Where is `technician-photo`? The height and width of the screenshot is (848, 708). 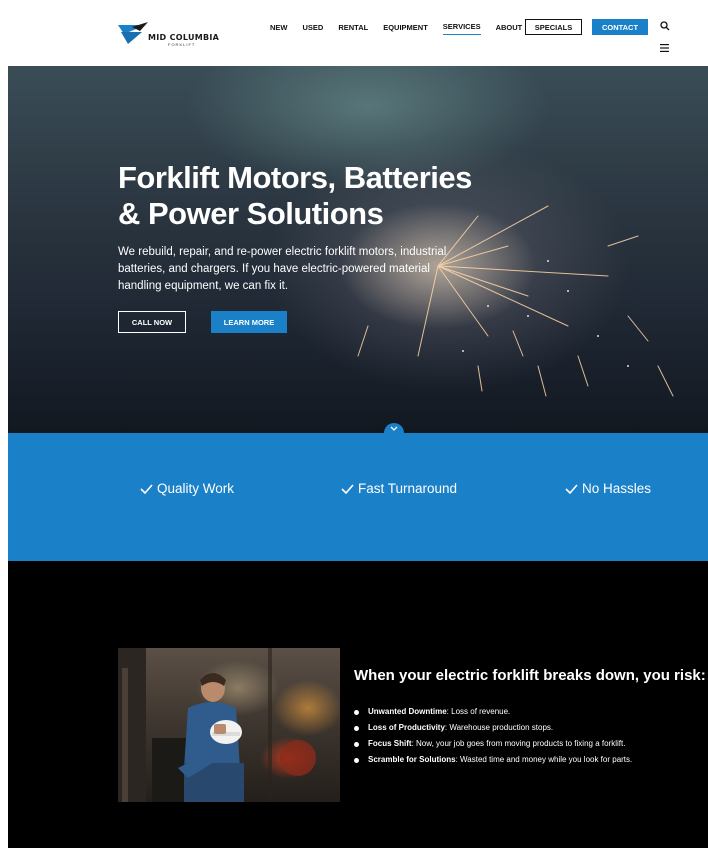 technician-photo is located at coordinates (229, 725).